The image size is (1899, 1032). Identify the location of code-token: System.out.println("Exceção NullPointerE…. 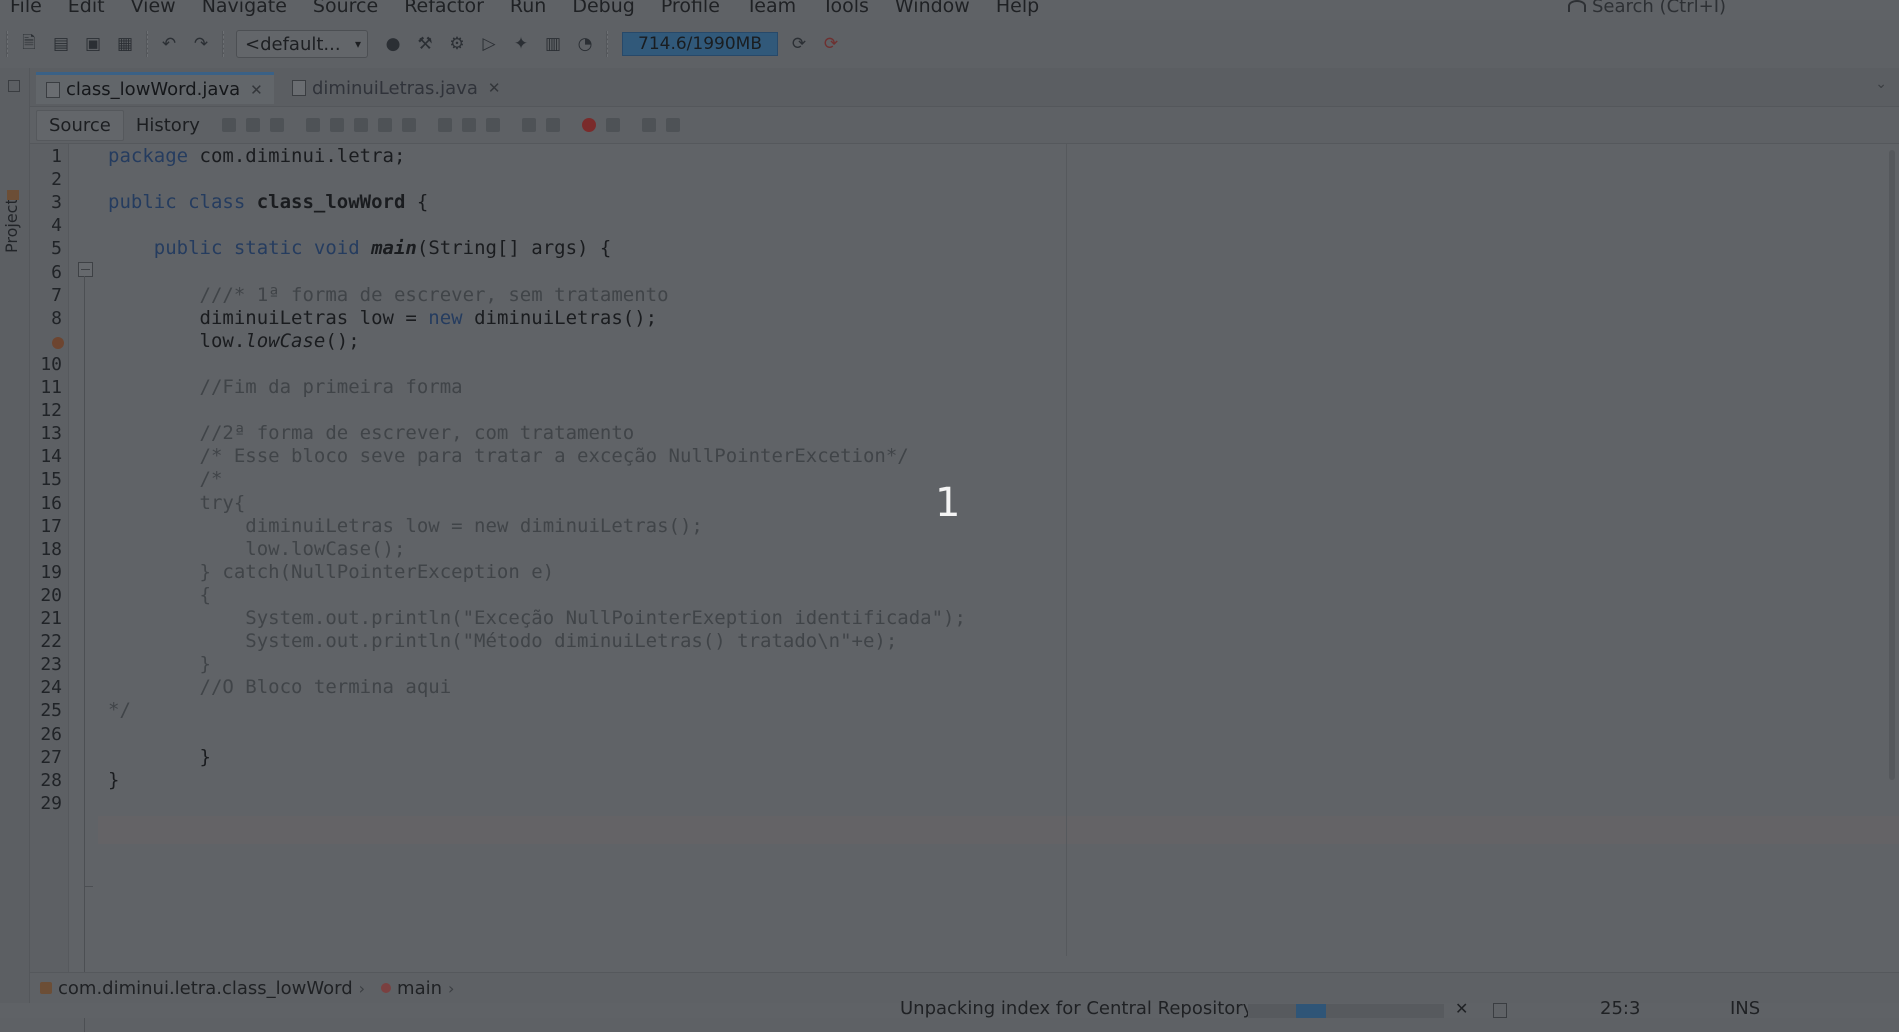
(605, 618).